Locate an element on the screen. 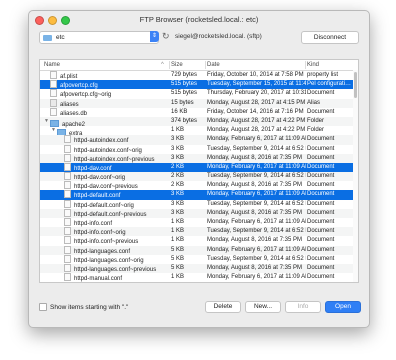 This screenshot has height=360, width=396. file-kind-cell: property list is located at coordinates (323, 75).